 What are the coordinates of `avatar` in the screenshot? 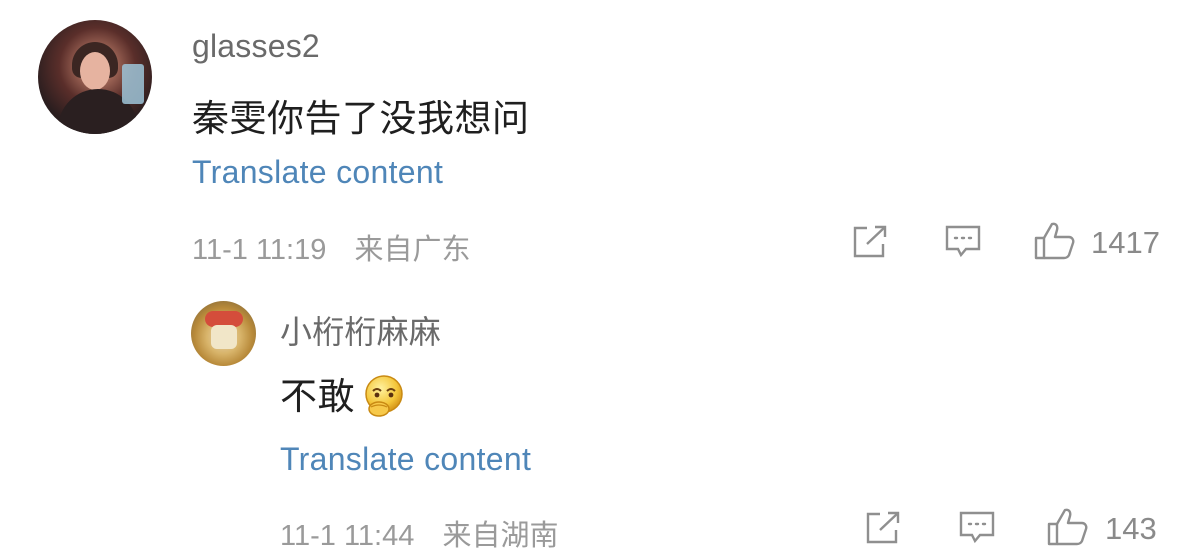 It's located at (95, 77).